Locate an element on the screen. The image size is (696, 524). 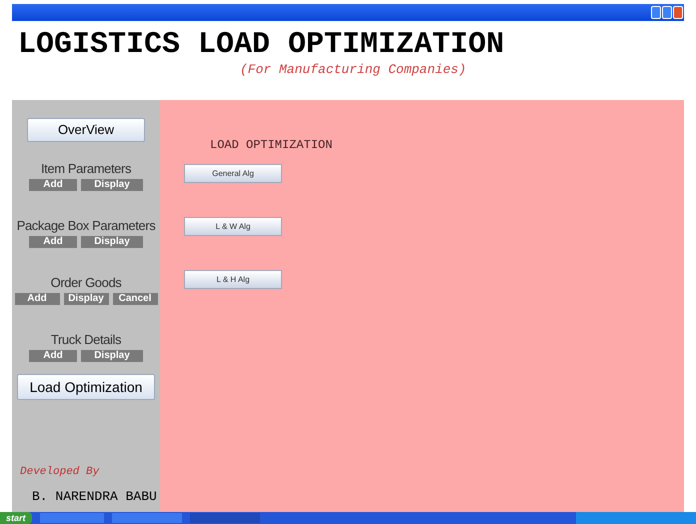
section-heading: Order Goods is located at coordinates (86, 282).